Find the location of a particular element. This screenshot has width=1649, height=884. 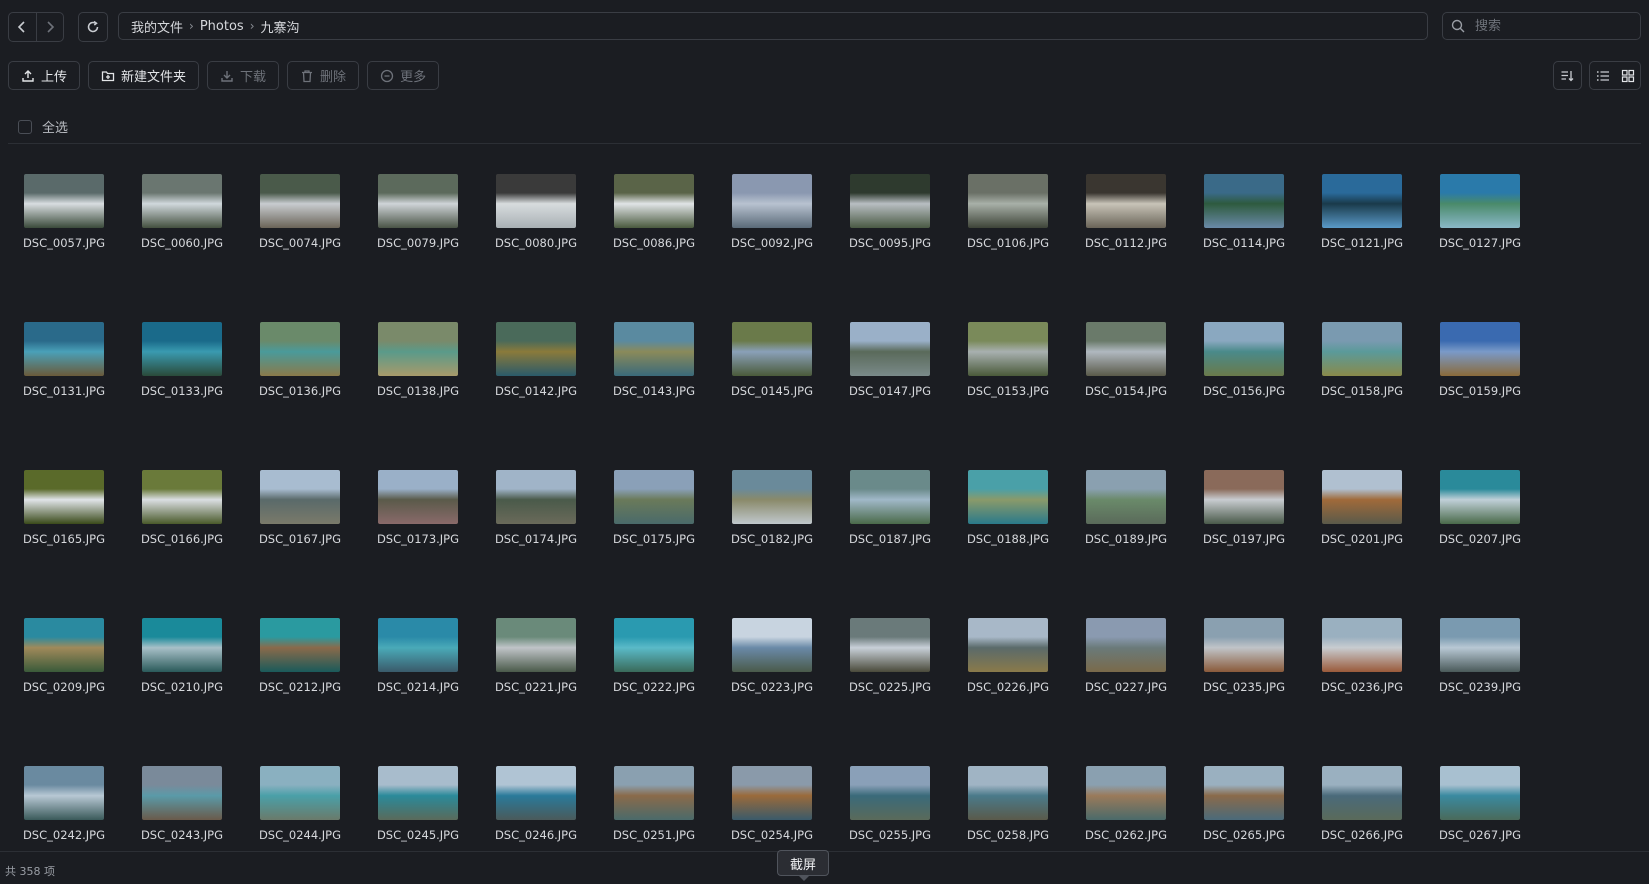

file-tile: DSC_0267.JPG is located at coordinates (1479, 793).